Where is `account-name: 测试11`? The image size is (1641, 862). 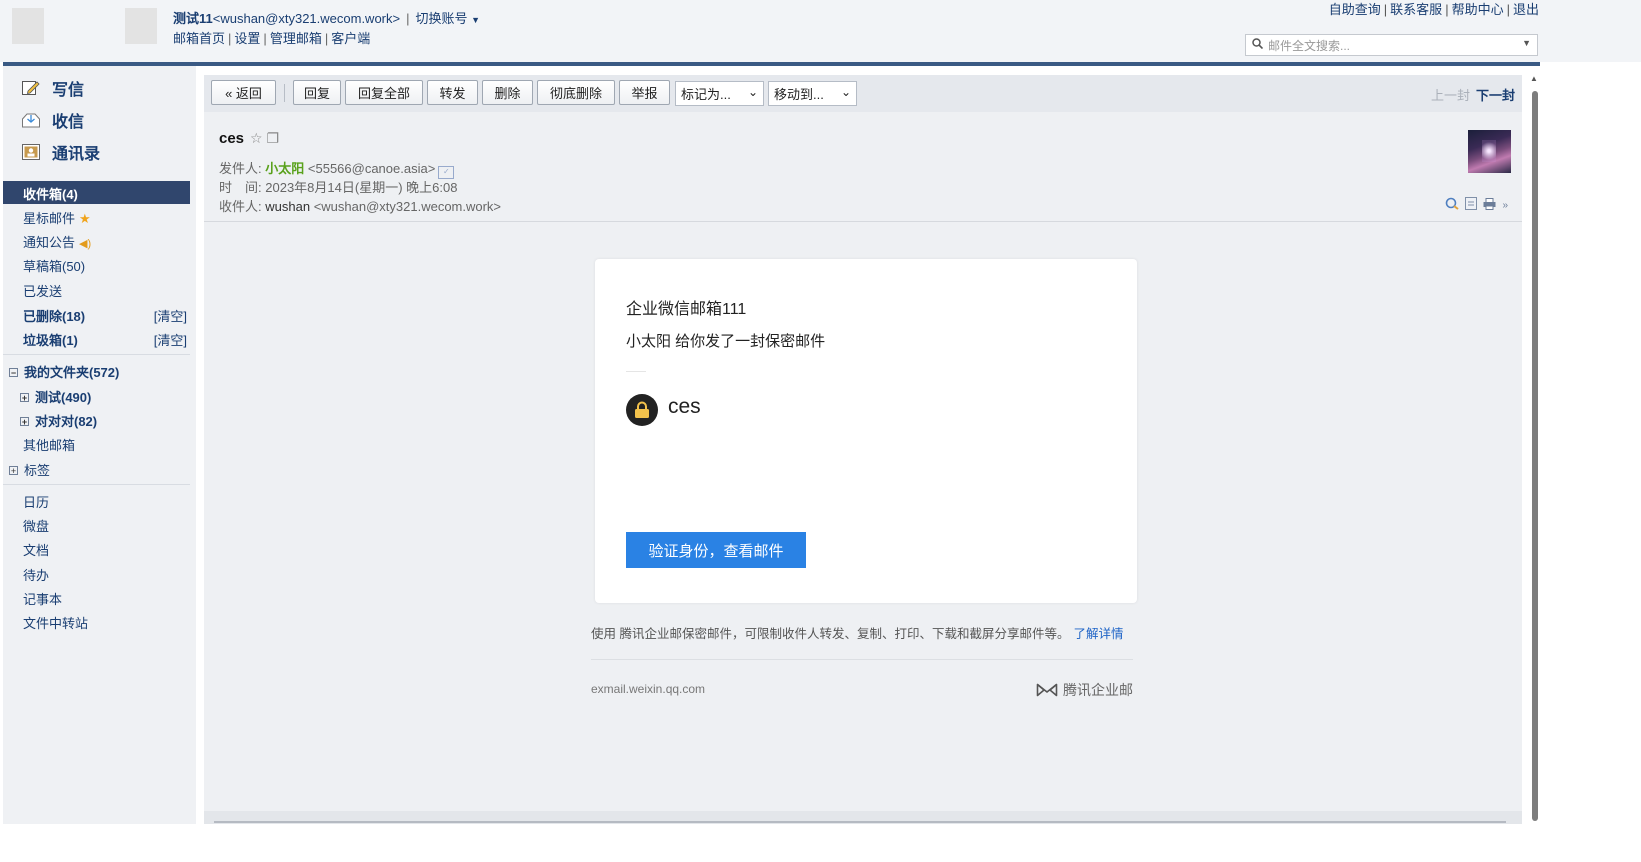 account-name: 测试11 is located at coordinates (193, 18).